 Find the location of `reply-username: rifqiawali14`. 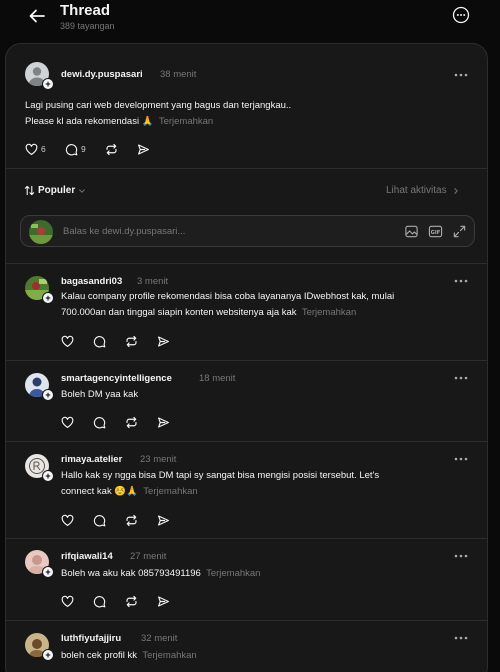

reply-username: rifqiawali14 is located at coordinates (87, 556).